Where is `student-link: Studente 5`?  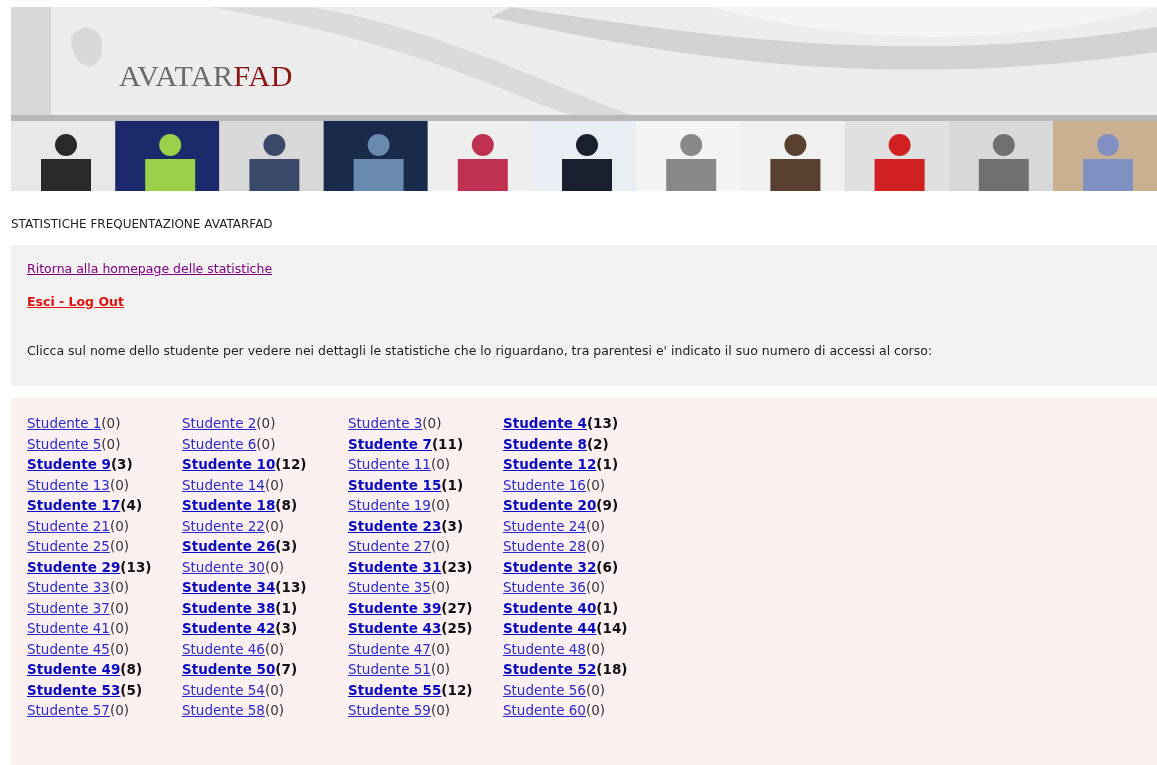
student-link: Studente 5 is located at coordinates (64, 443).